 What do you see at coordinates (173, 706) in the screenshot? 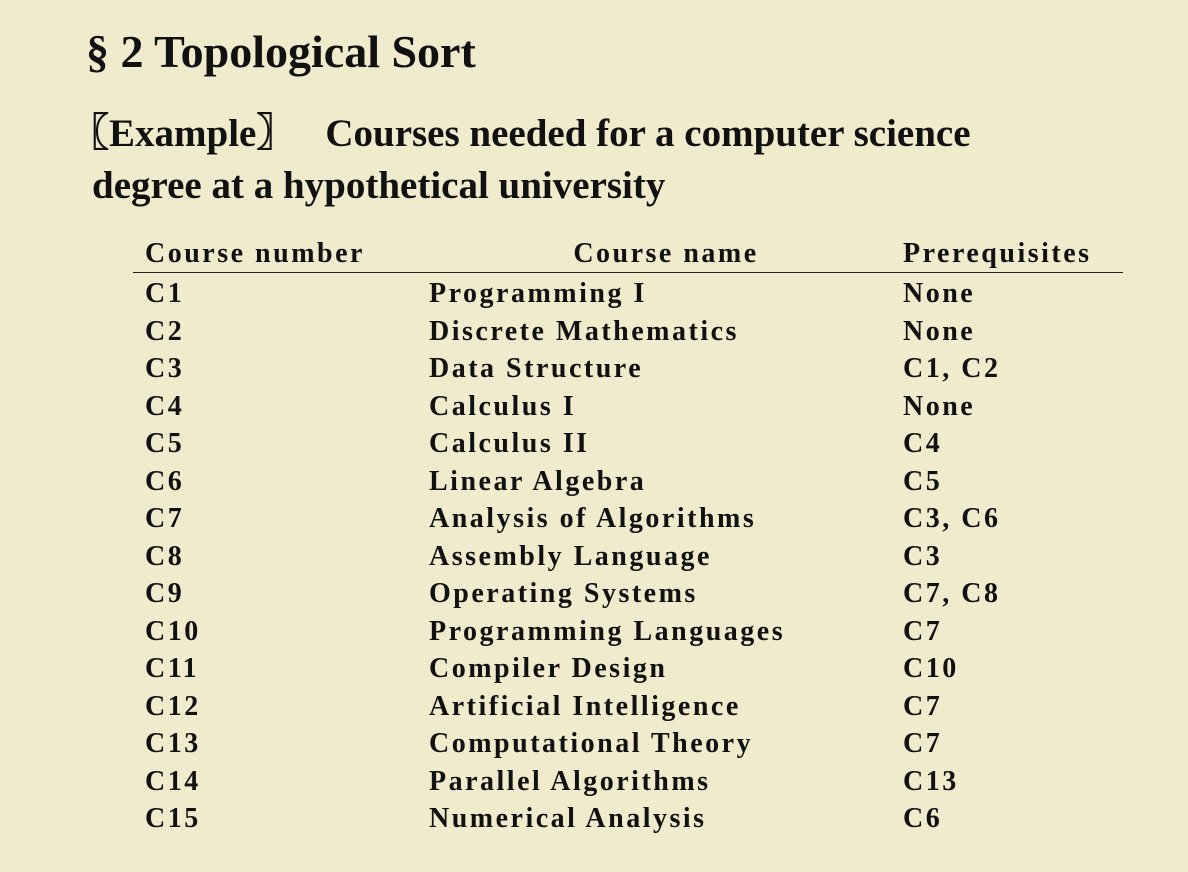
I see `course-number-cell: C12` at bounding box center [173, 706].